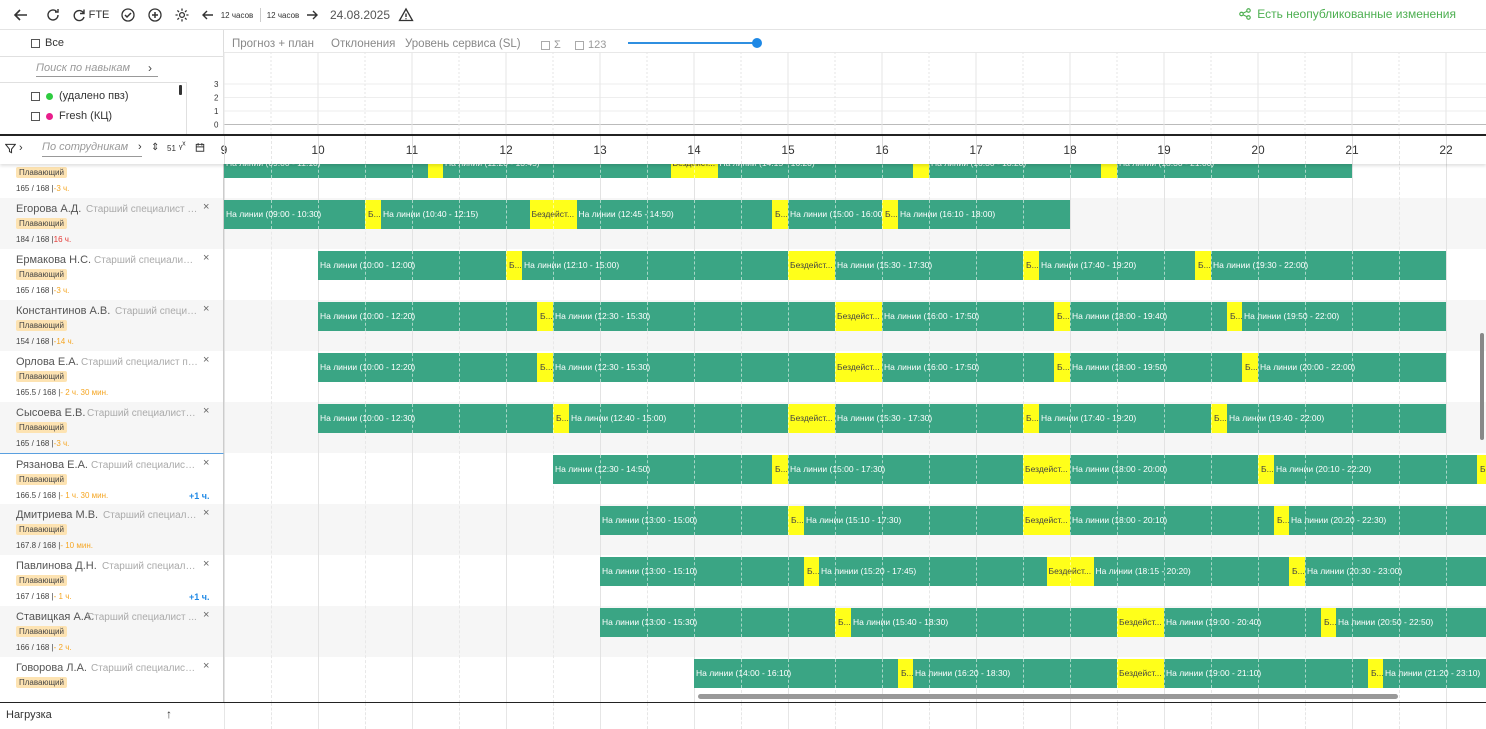 This screenshot has height=729, width=1486. I want to click on on-line-segment: На линии (12:45 - 14:50), so click(675, 214).